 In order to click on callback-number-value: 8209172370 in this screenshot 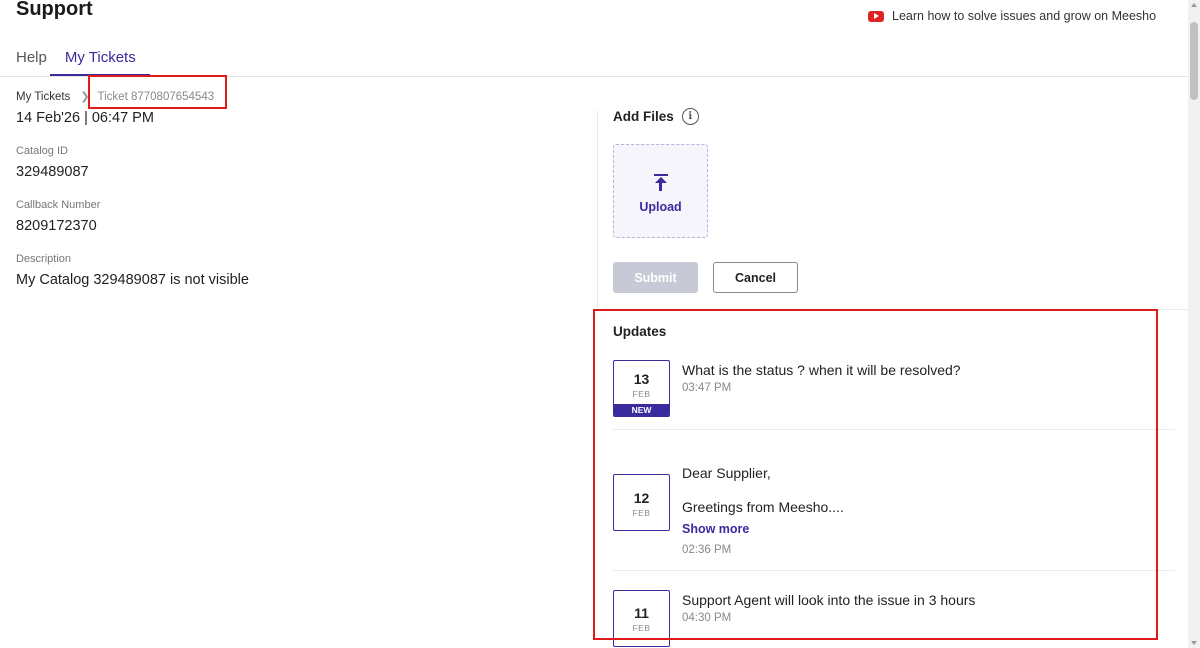, I will do `click(56, 226)`.